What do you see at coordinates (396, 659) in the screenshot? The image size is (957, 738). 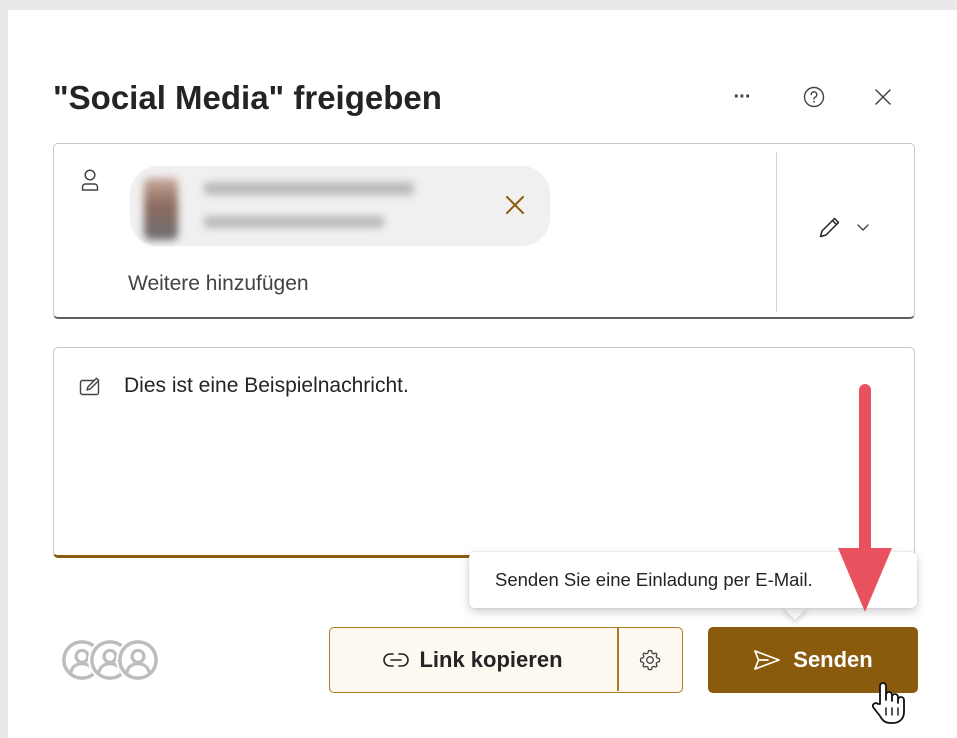 I see `link-icon` at bounding box center [396, 659].